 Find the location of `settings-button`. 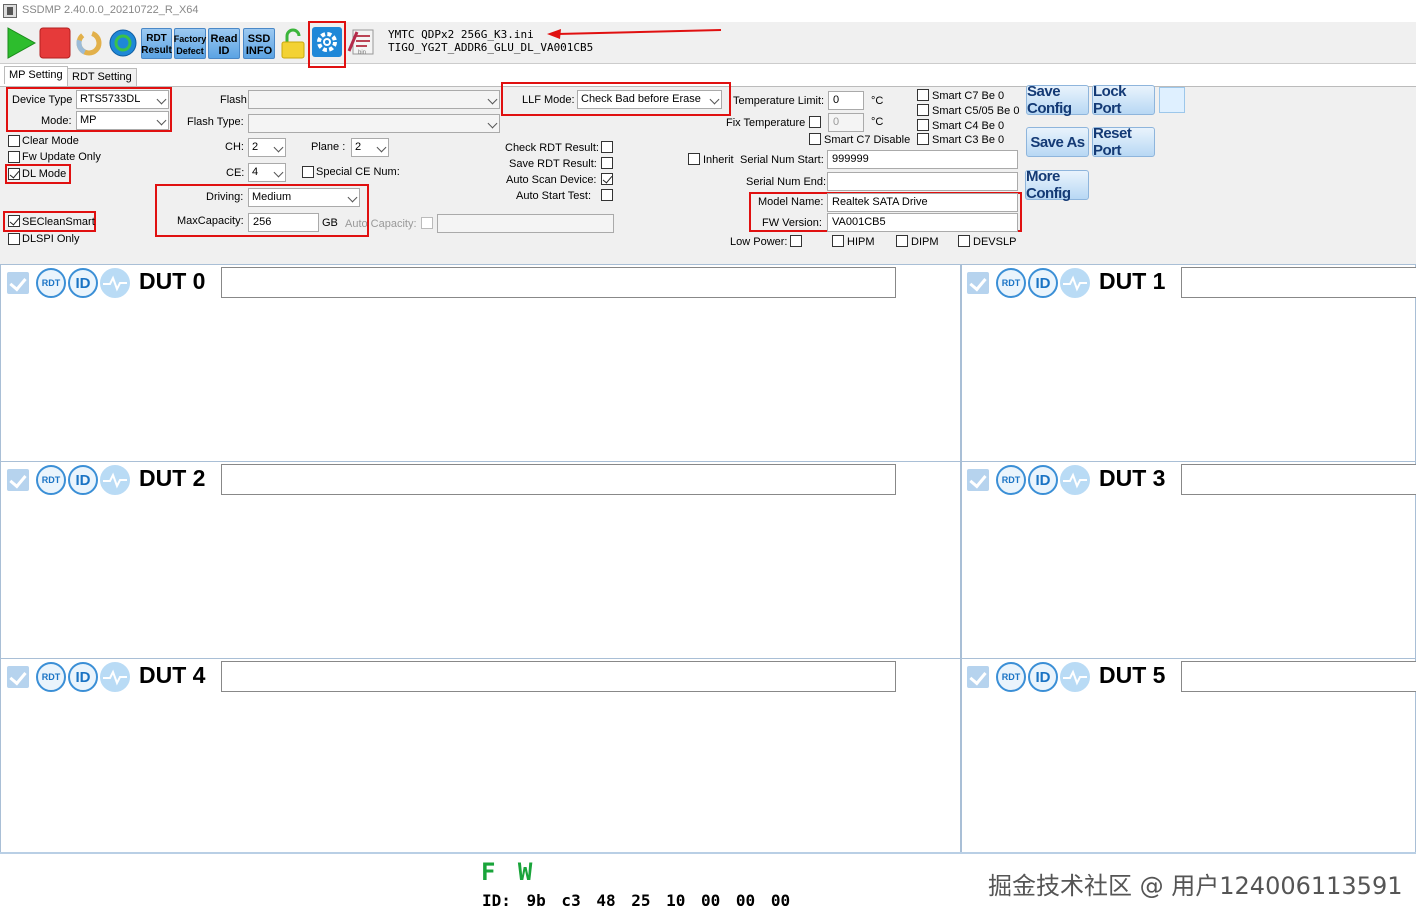

settings-button is located at coordinates (327, 42).